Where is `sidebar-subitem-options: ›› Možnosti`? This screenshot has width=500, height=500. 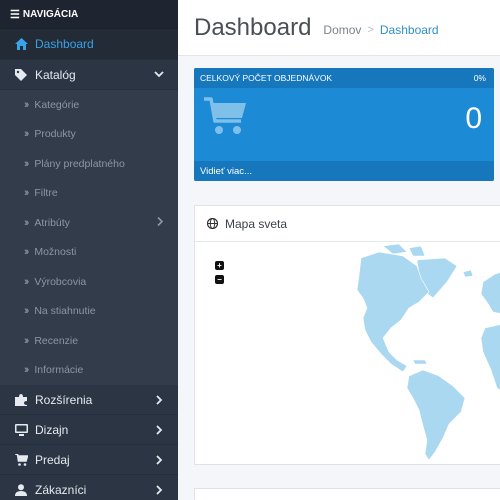
sidebar-subitem-options: ›› Možnosti is located at coordinates (89, 253).